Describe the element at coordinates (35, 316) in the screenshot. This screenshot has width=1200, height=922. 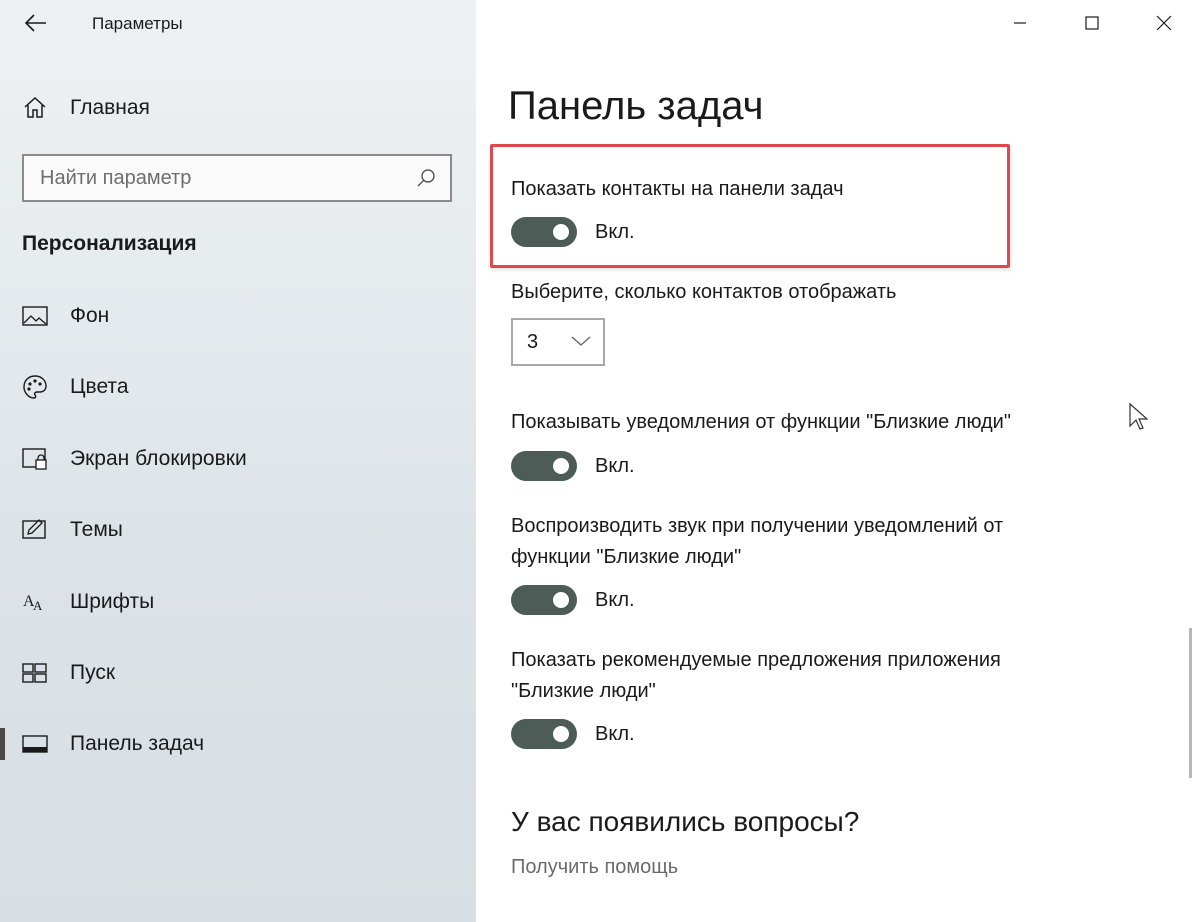
I see `picture-icon` at that location.